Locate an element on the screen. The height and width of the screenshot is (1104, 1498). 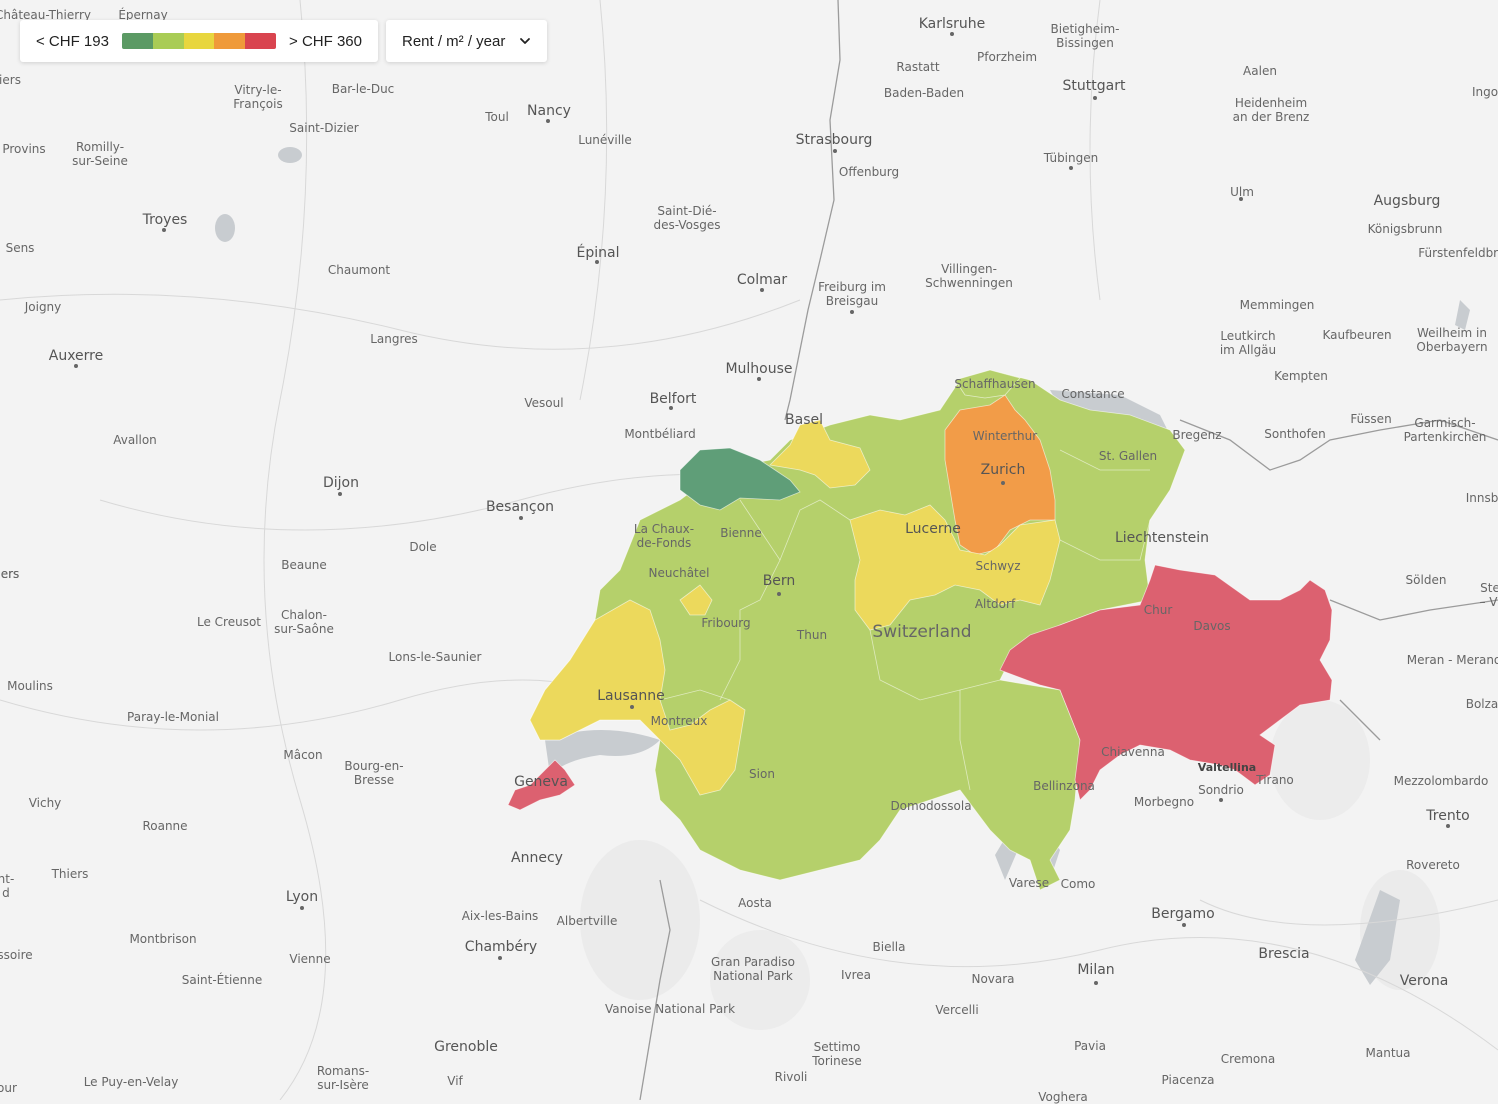
city-label-stuttgart: Stuttgart is located at coordinates (1094, 86).